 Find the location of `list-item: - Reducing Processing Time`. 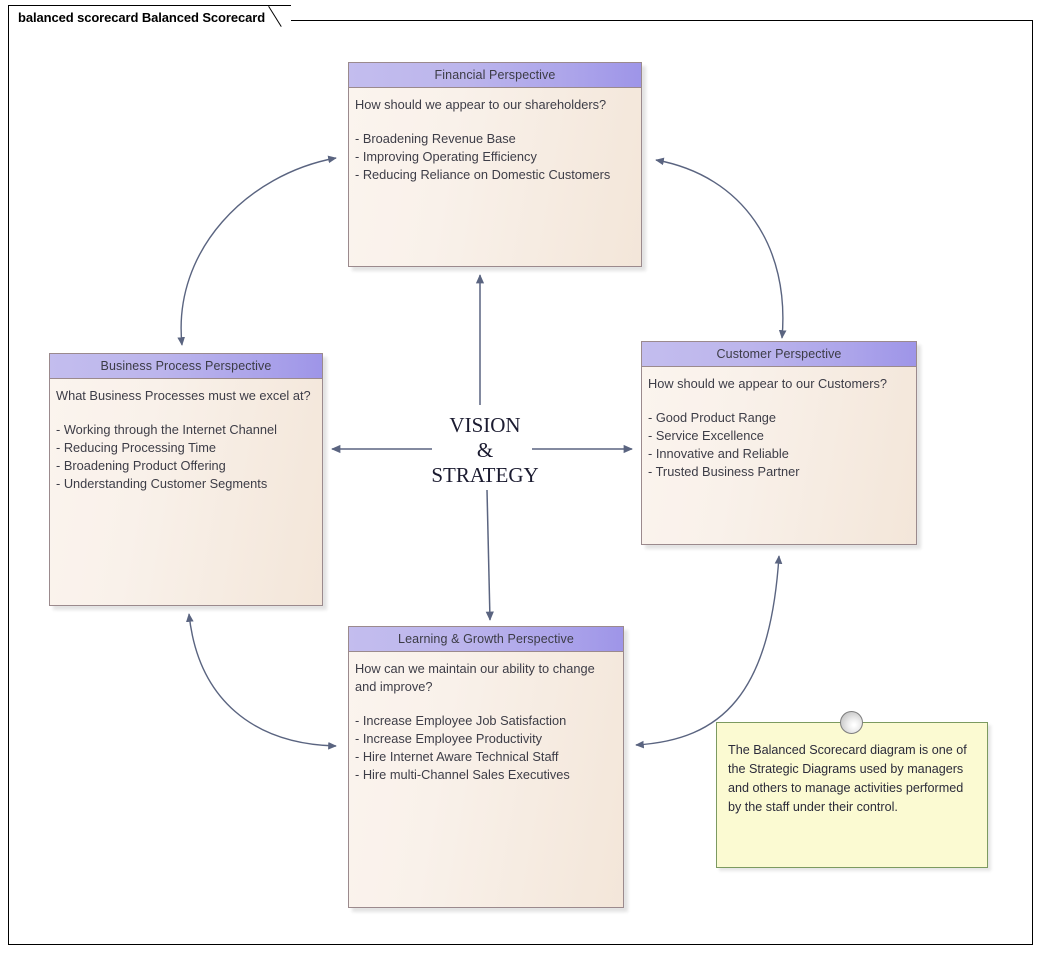

list-item: - Reducing Processing Time is located at coordinates (136, 447).